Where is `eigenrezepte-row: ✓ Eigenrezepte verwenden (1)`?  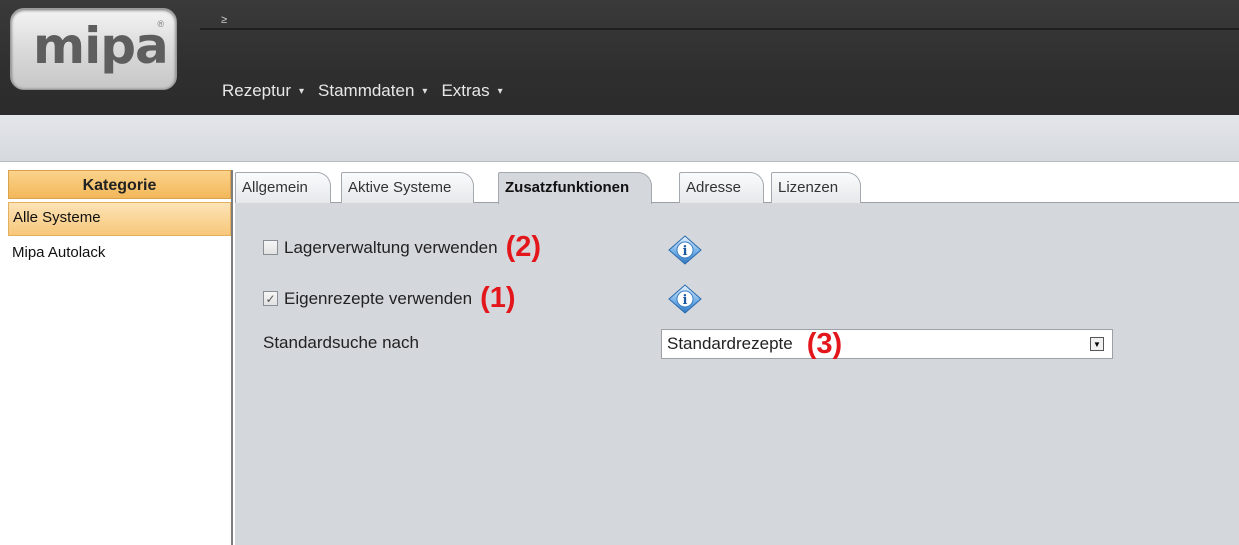
eigenrezepte-row: ✓ Eigenrezepte verwenden (1) is located at coordinates (389, 298).